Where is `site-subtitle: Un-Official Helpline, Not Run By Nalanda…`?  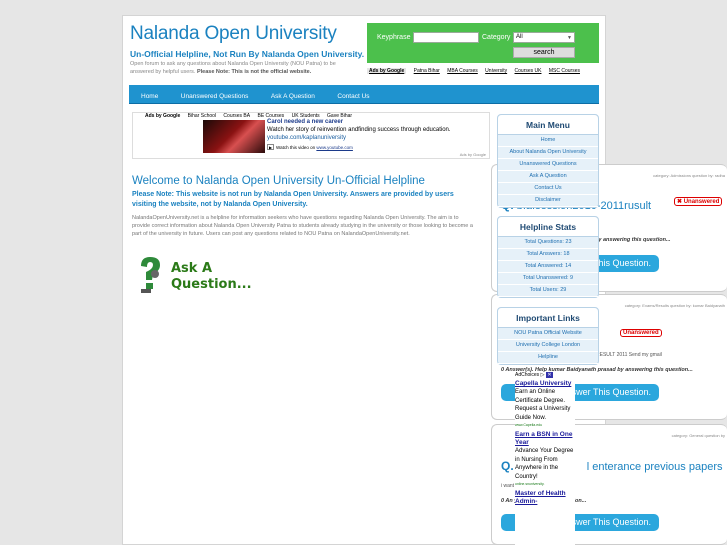
site-subtitle: Un-Official Helpline, Not Run By Nalanda… is located at coordinates (247, 54).